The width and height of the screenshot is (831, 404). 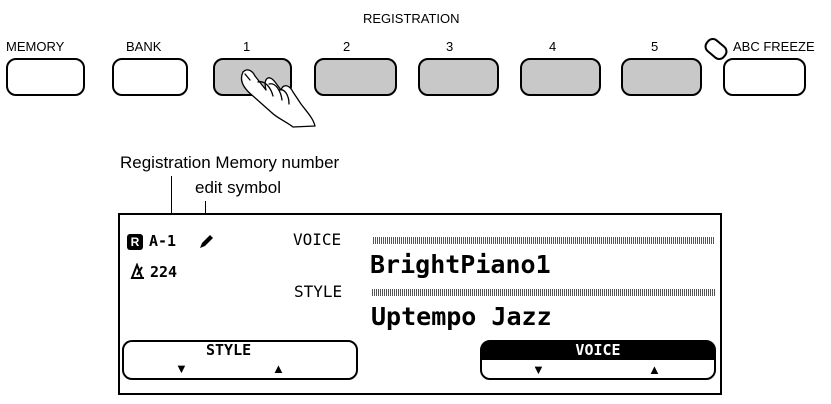 What do you see at coordinates (661, 77) in the screenshot?
I see `registration-5-button` at bounding box center [661, 77].